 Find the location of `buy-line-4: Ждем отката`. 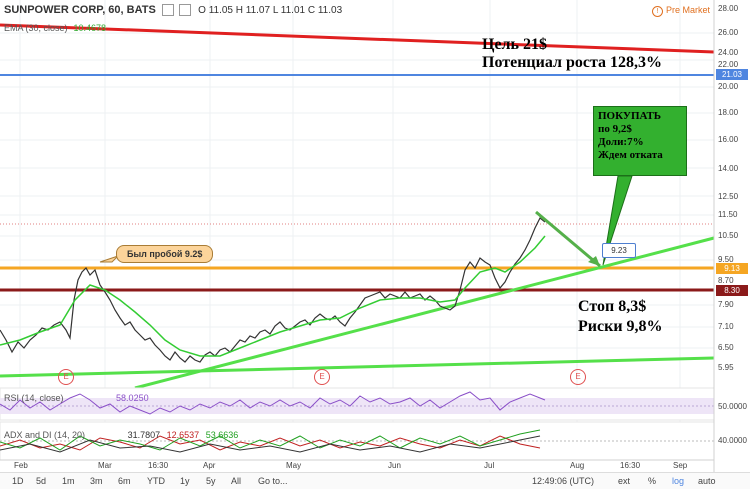

buy-line-4: Ждем отката is located at coordinates (630, 155).